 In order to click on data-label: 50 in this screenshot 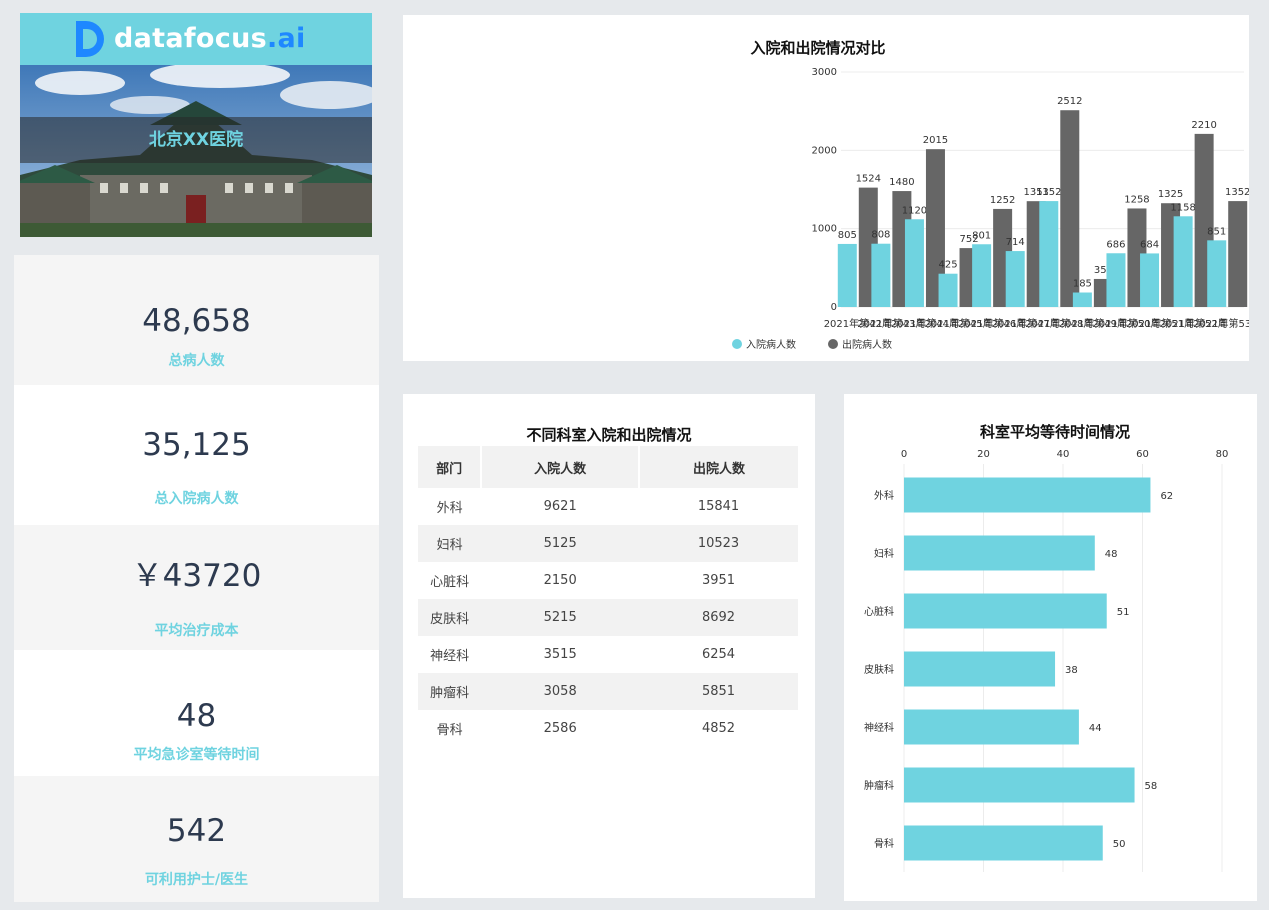, I will do `click(1119, 844)`.